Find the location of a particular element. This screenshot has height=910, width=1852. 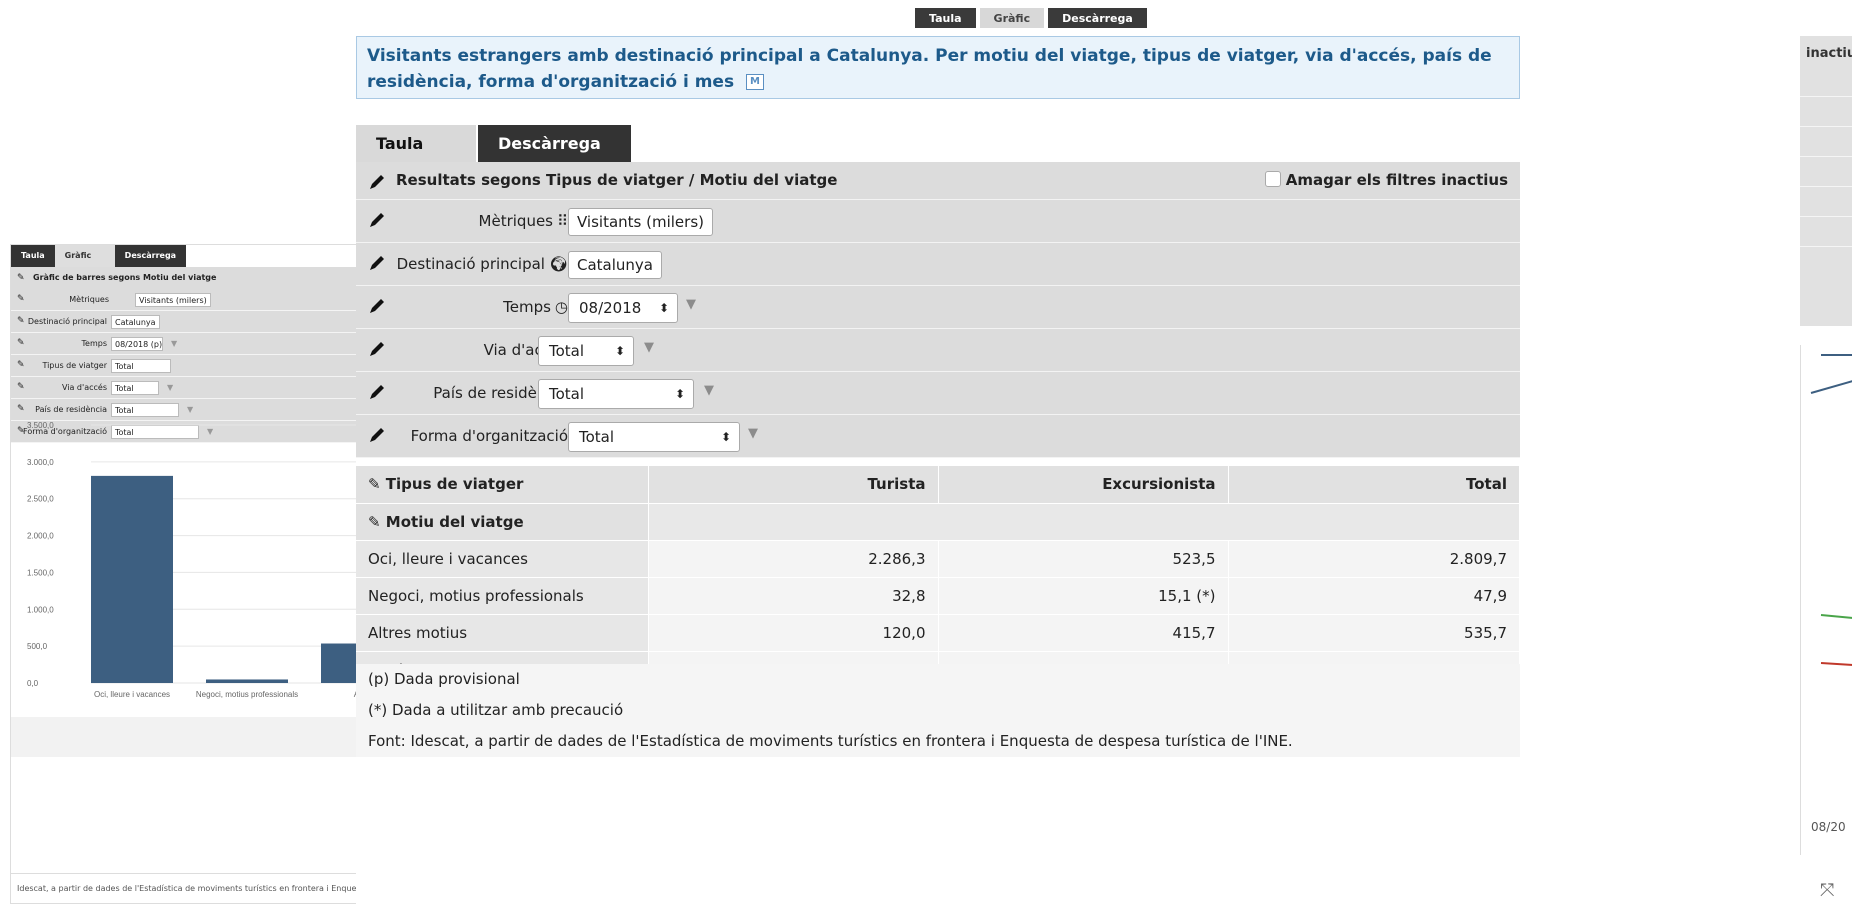

hide-inactive-filters-label: Amagar els filtres inactius is located at coordinates (1396, 180).